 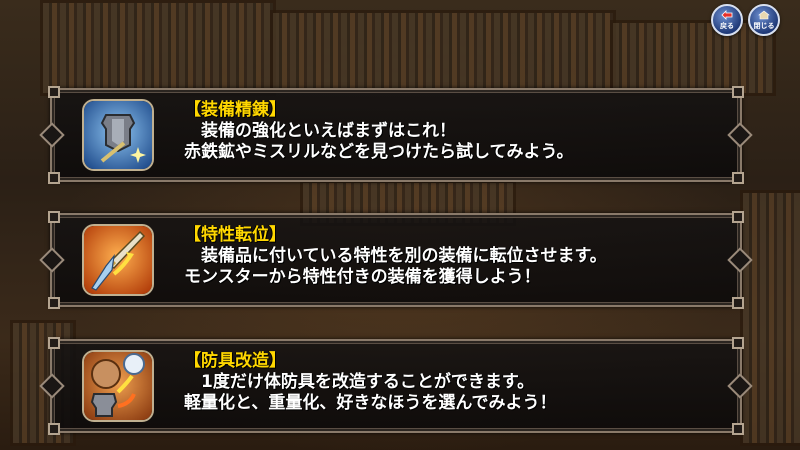 I want to click on panel-title: 【防具改造】, so click(x=235, y=361).